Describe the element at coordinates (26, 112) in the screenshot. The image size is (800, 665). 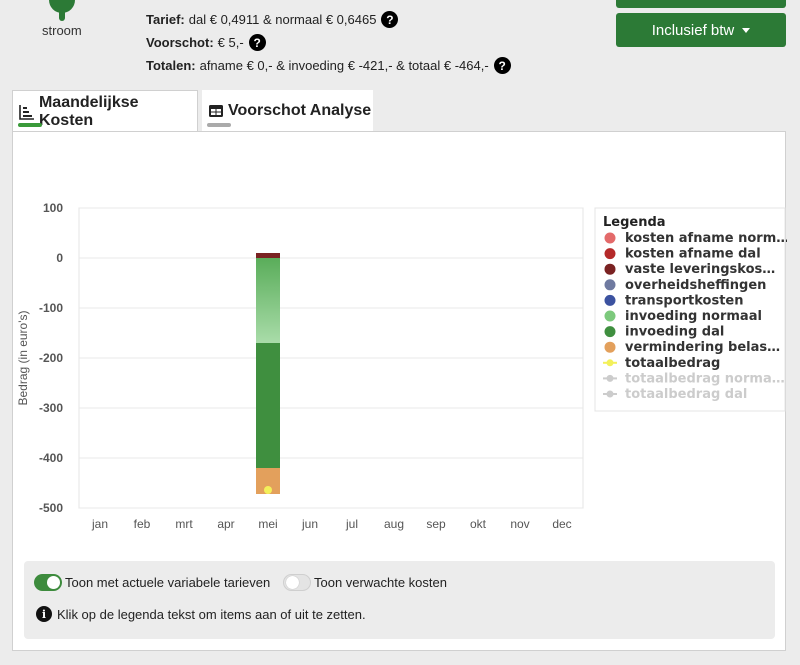
I see `bar-chart-icon` at that location.